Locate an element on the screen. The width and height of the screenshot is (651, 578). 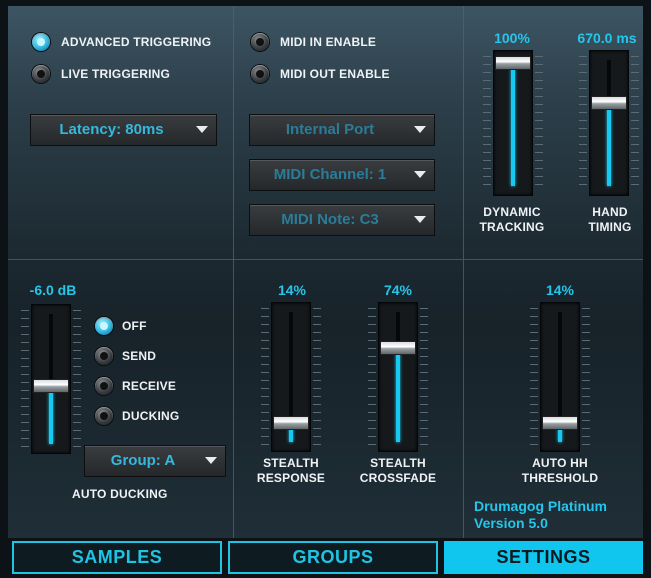
live-triggering-radio is located at coordinates (41, 74).